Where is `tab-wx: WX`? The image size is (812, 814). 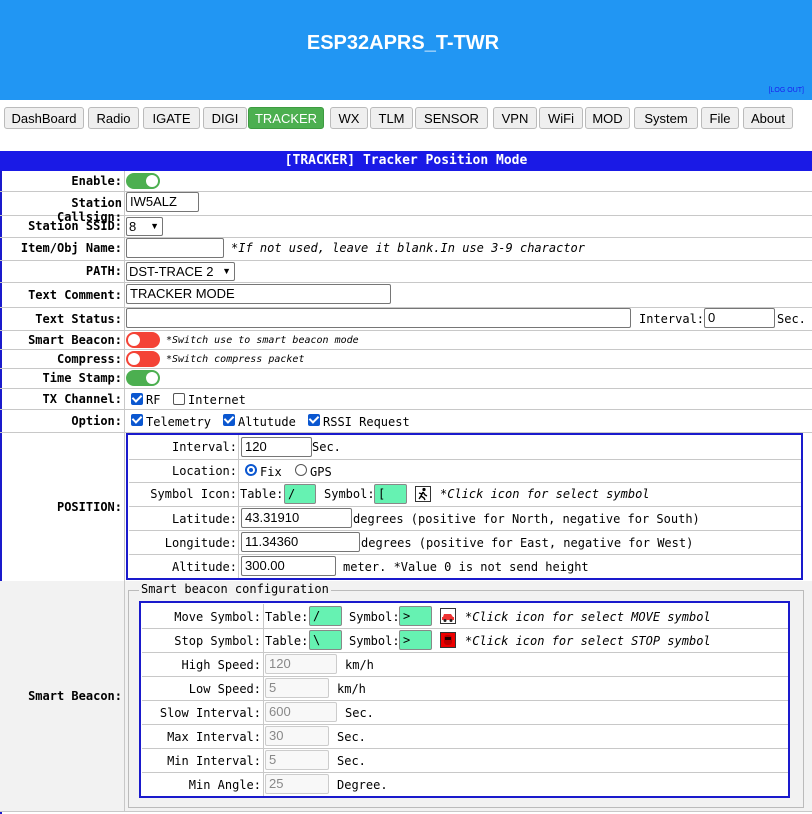
tab-wx: WX is located at coordinates (349, 118).